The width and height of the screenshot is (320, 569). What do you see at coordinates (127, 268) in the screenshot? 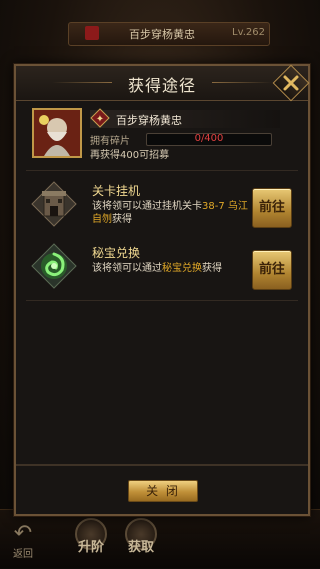
I see `source-desc-prefix: 该将领可以通过` at bounding box center [127, 268].